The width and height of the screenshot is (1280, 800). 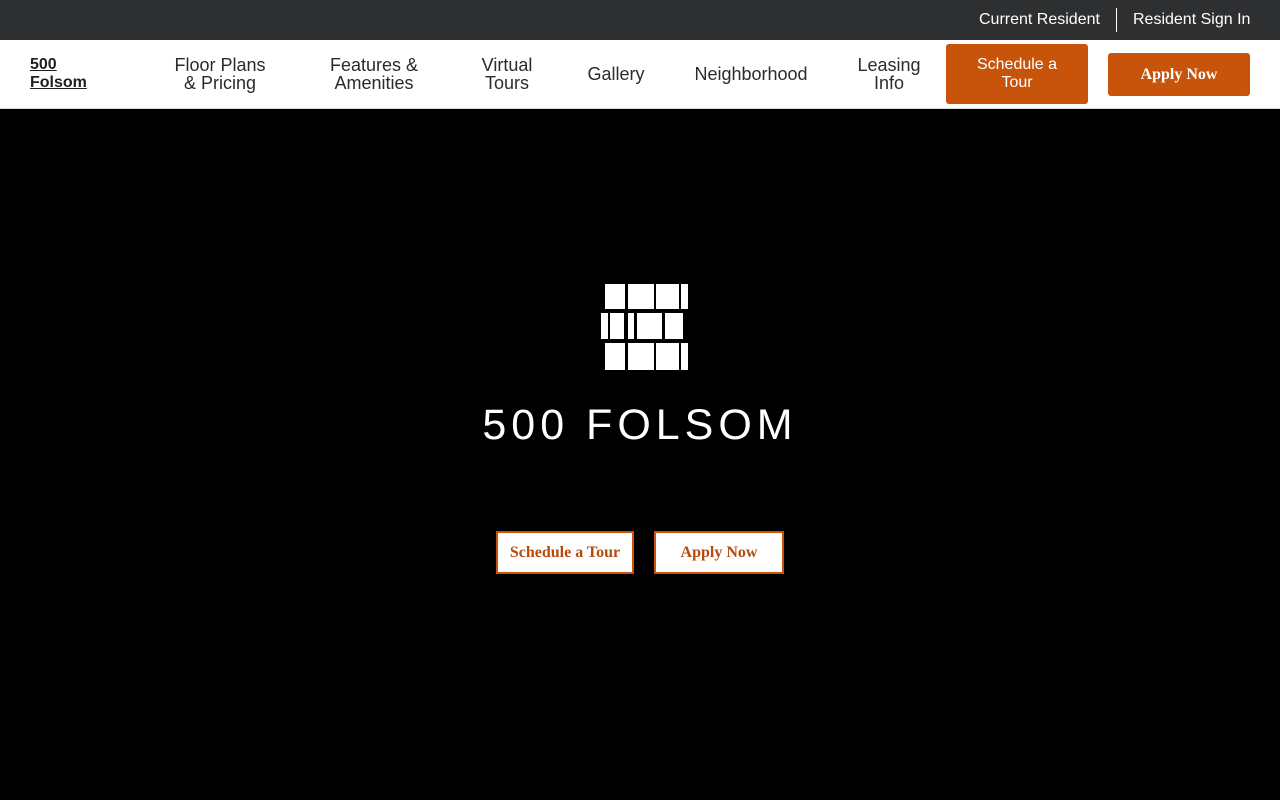 I want to click on hero-logo-text: 500 FOLSOM, so click(x=640, y=425).